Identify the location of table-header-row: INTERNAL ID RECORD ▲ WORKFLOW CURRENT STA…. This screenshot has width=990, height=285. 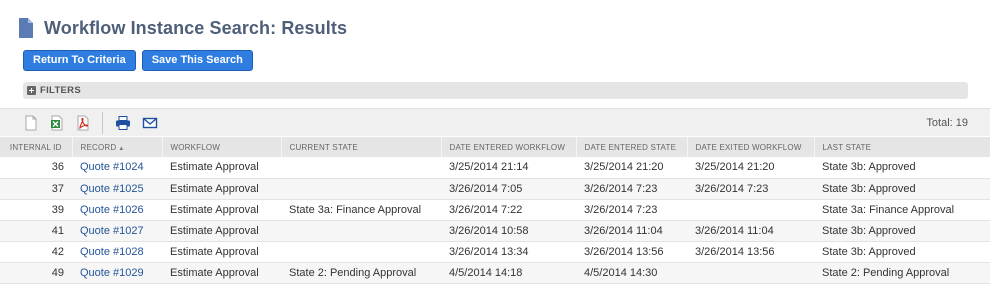
(495, 147).